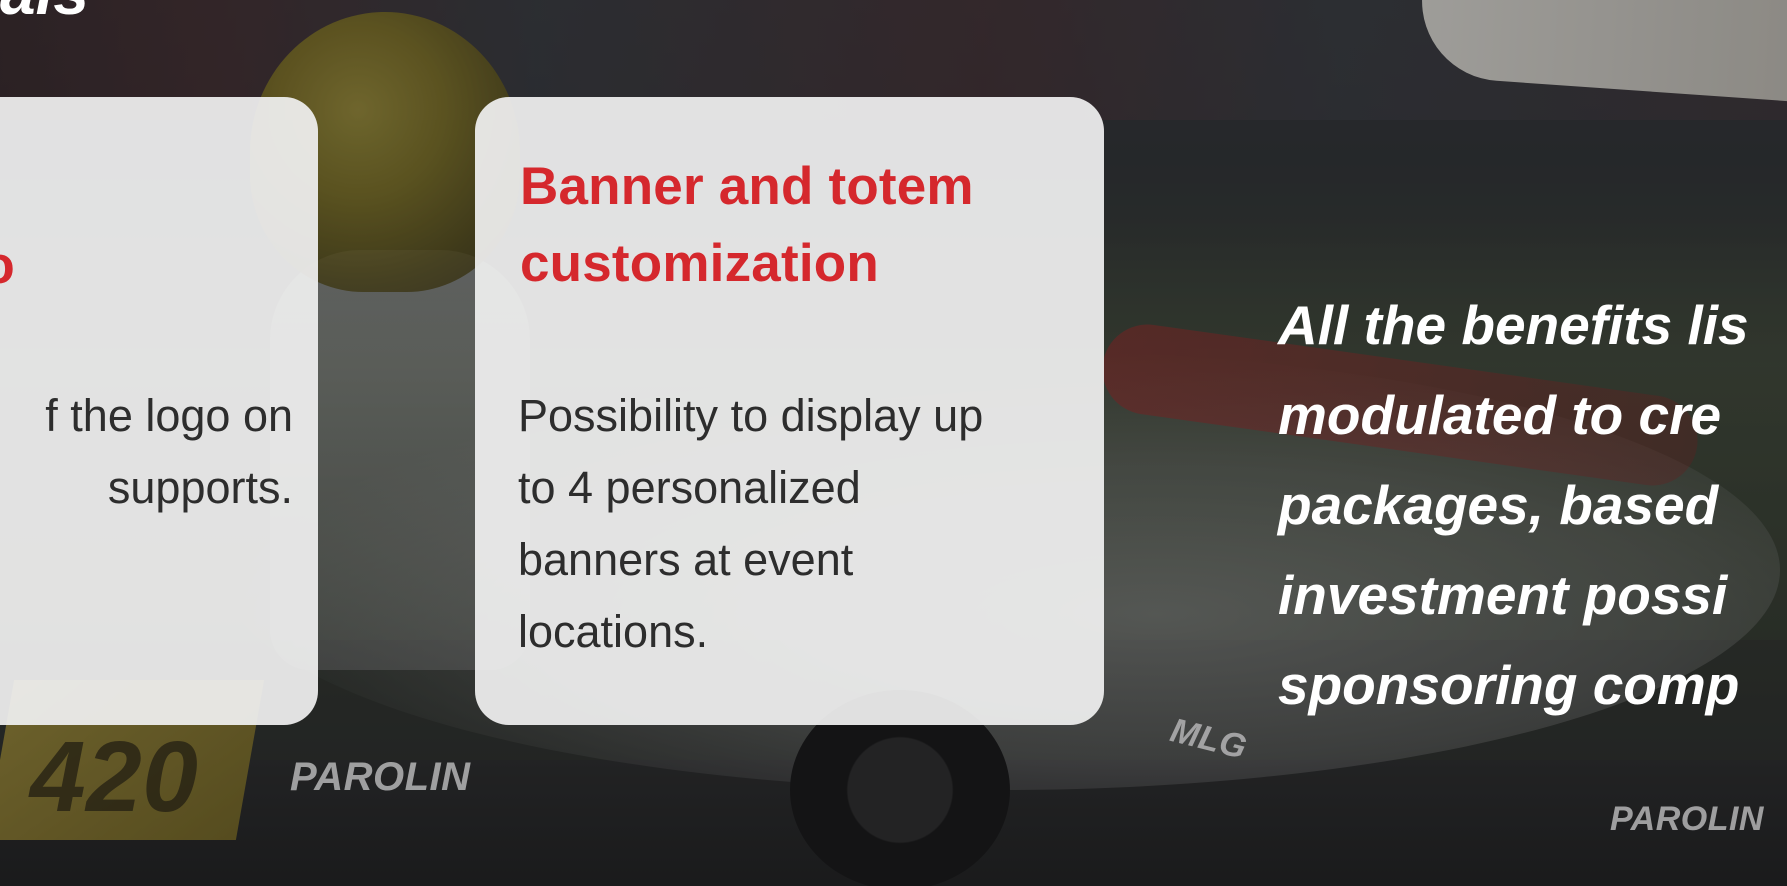 The image size is (1787, 886). Describe the element at coordinates (44, 12) in the screenshot. I see `section-heading: als` at that location.